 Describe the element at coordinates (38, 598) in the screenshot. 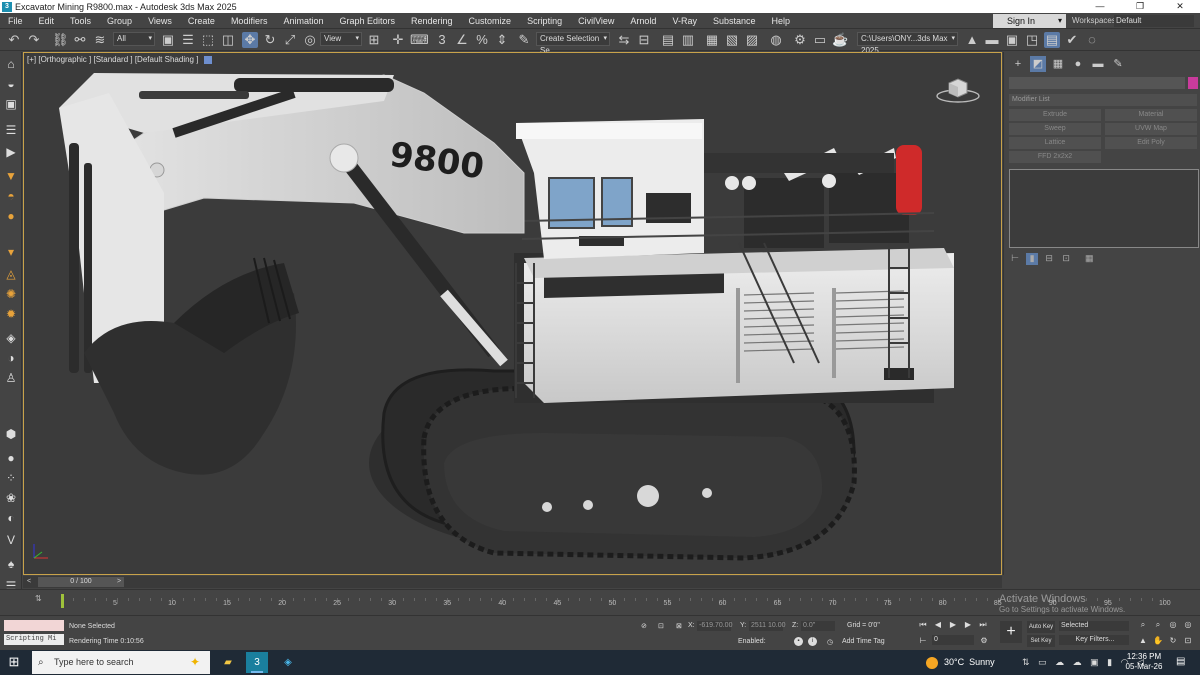

I see `track-bar-menu-icon: ⇅` at that location.